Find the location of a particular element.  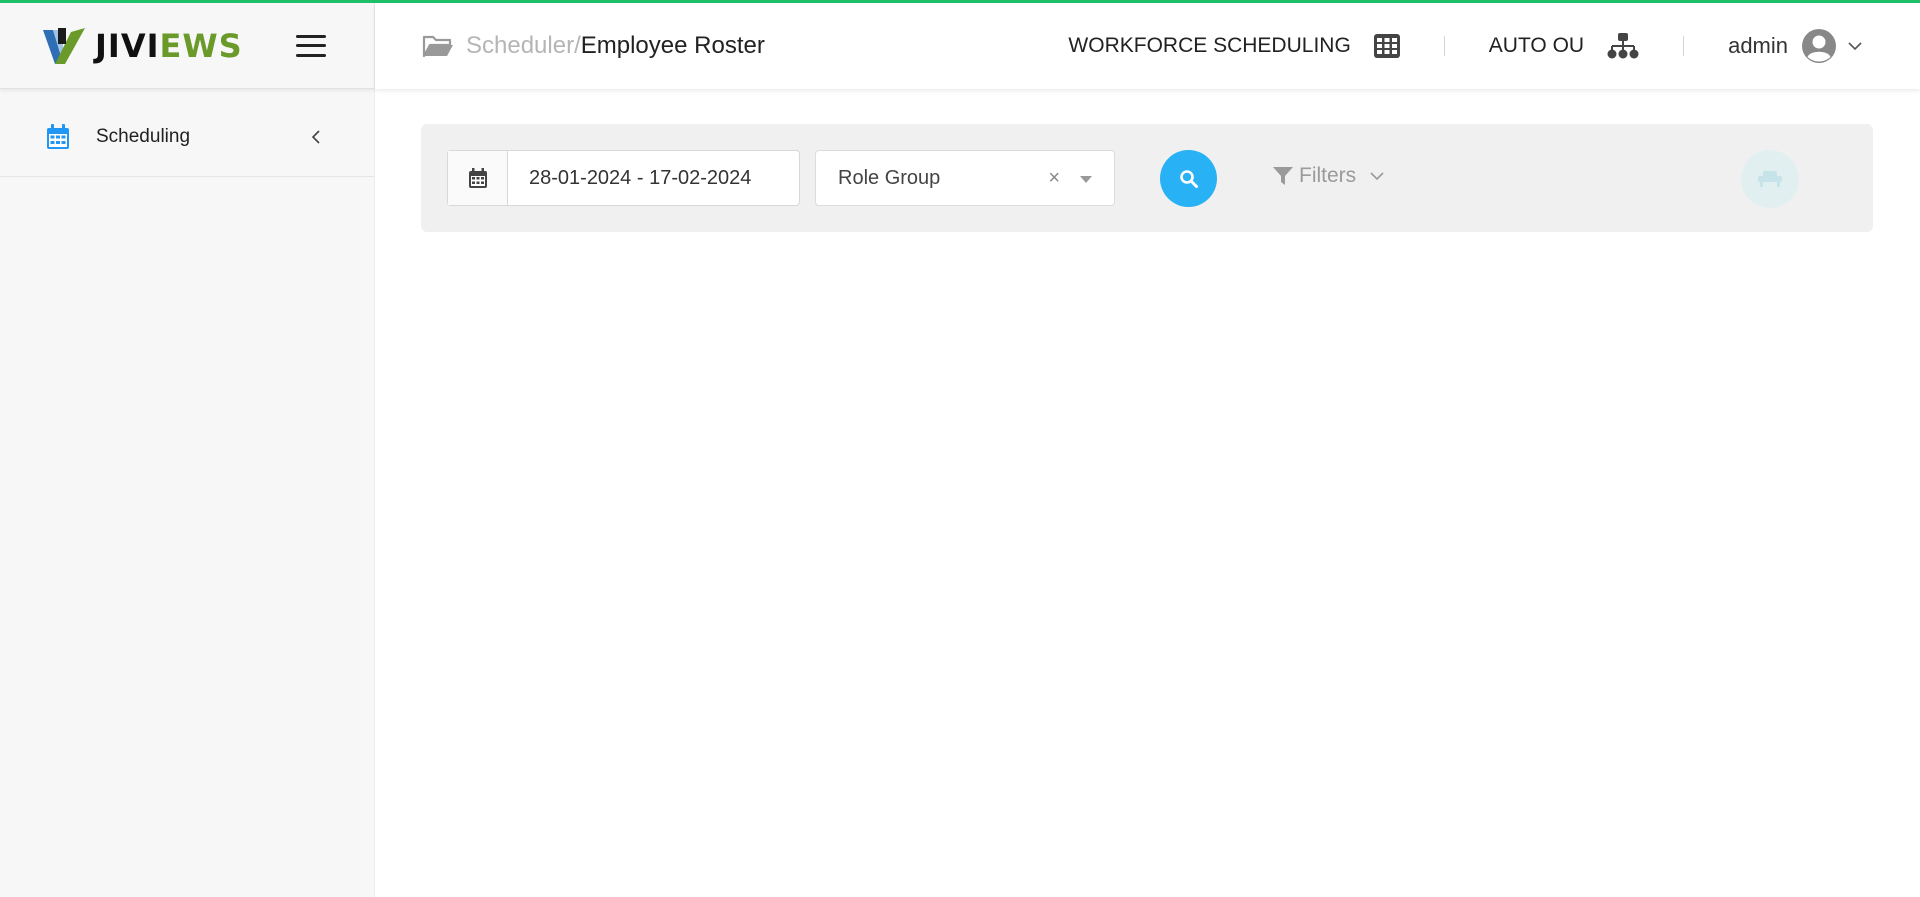

brand-bar: JIVIEWS is located at coordinates (187, 46).